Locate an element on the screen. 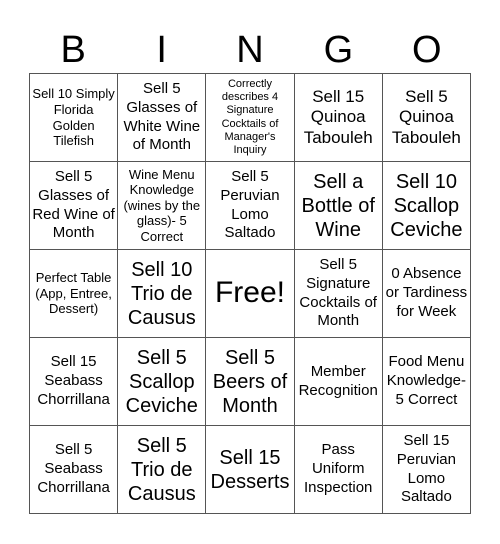 The height and width of the screenshot is (544, 500). bingo-cell: 0 Absence or Tardiness for Week is located at coordinates (426, 294).